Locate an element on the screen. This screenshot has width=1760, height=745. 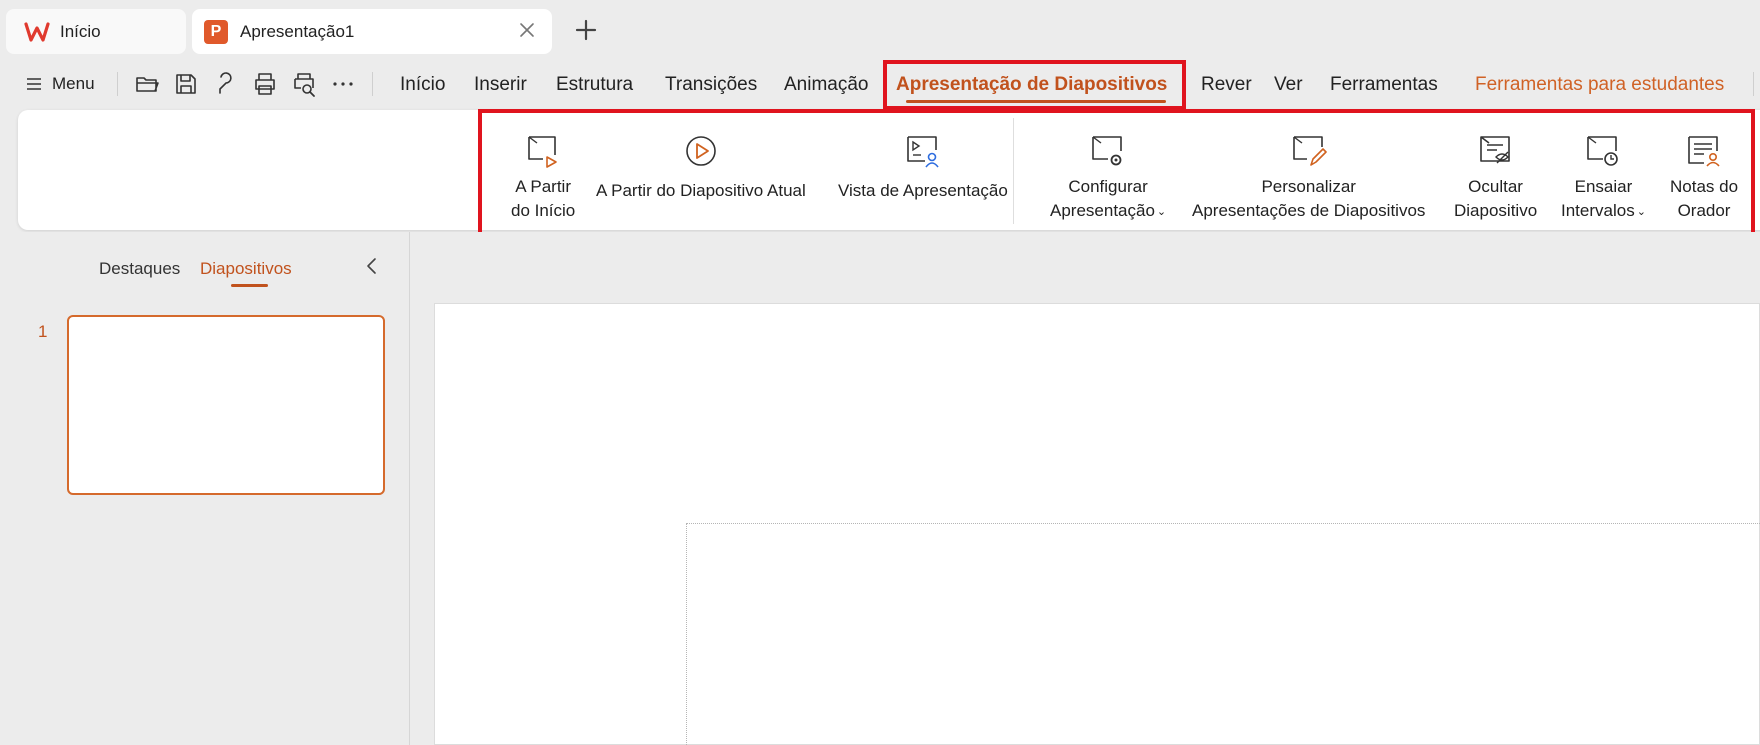
wps-logo-icon is located at coordinates (37, 31).